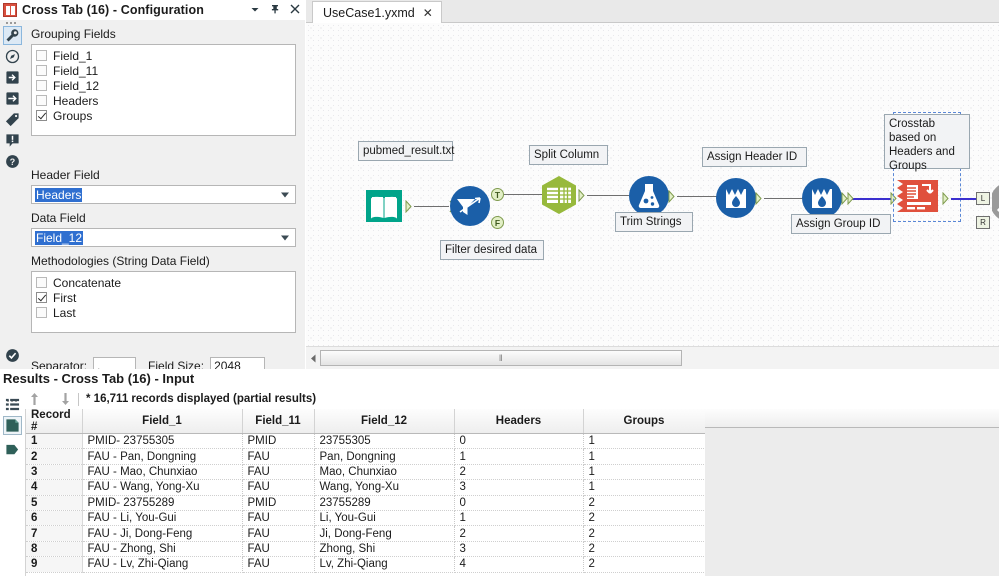 This screenshot has width=999, height=576. Describe the element at coordinates (559, 195) in the screenshot. I see `split-column-tool` at that location.